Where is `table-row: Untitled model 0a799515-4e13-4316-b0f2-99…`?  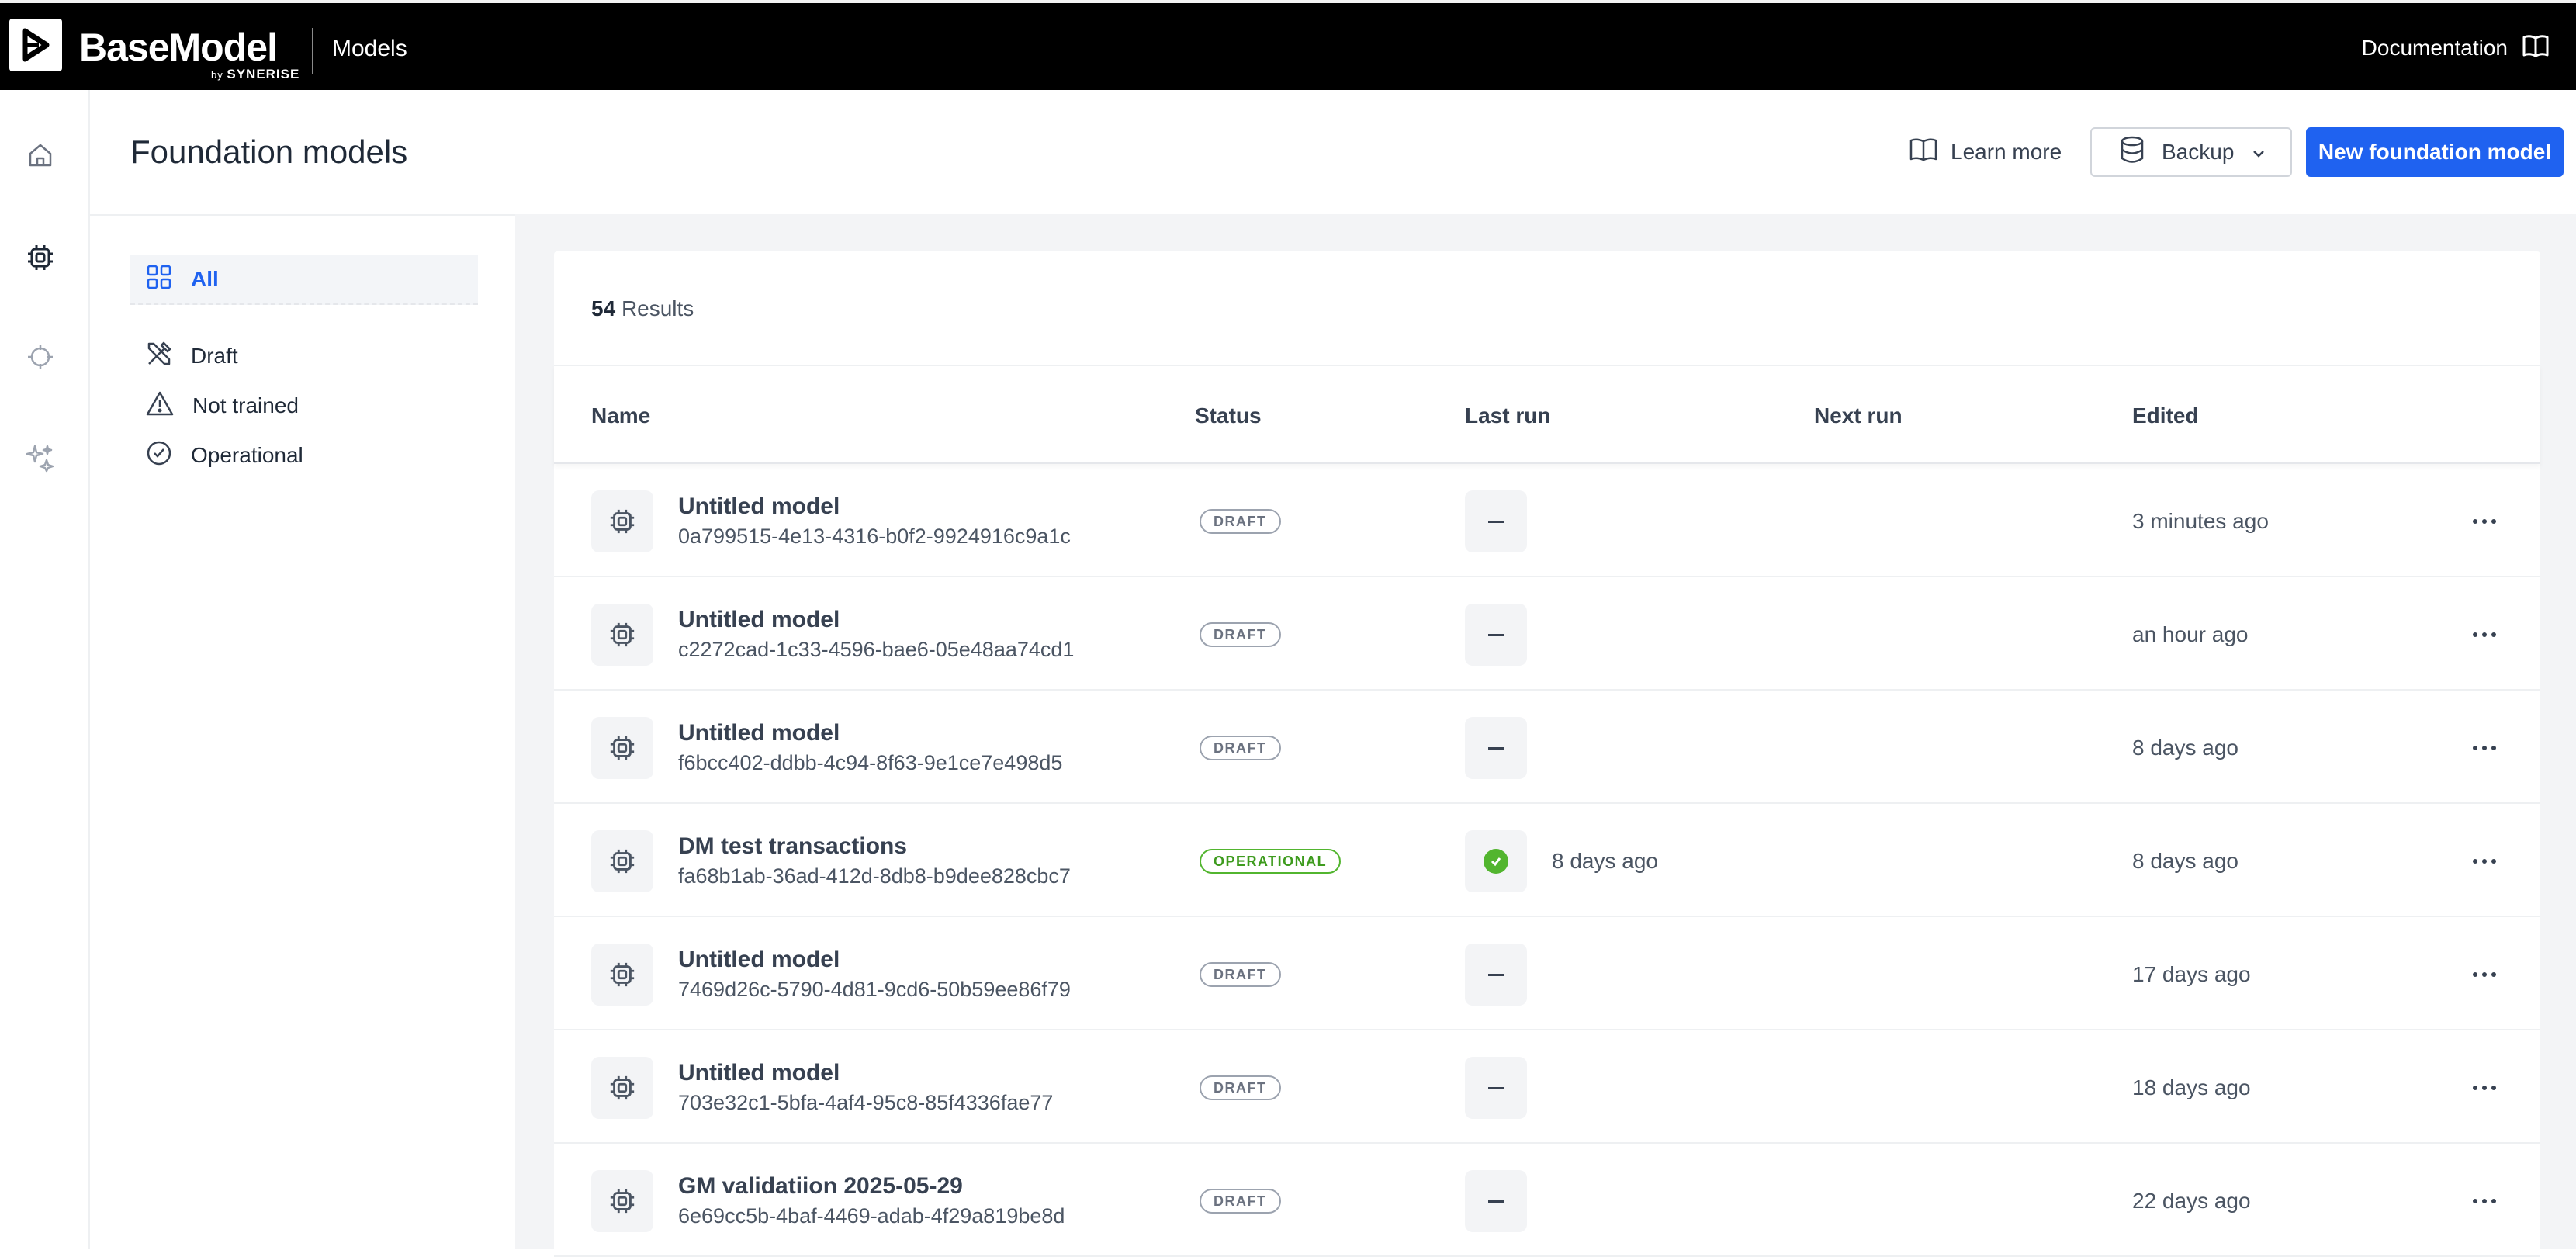 table-row: Untitled model 0a799515-4e13-4316-b0f2-99… is located at coordinates (1547, 520).